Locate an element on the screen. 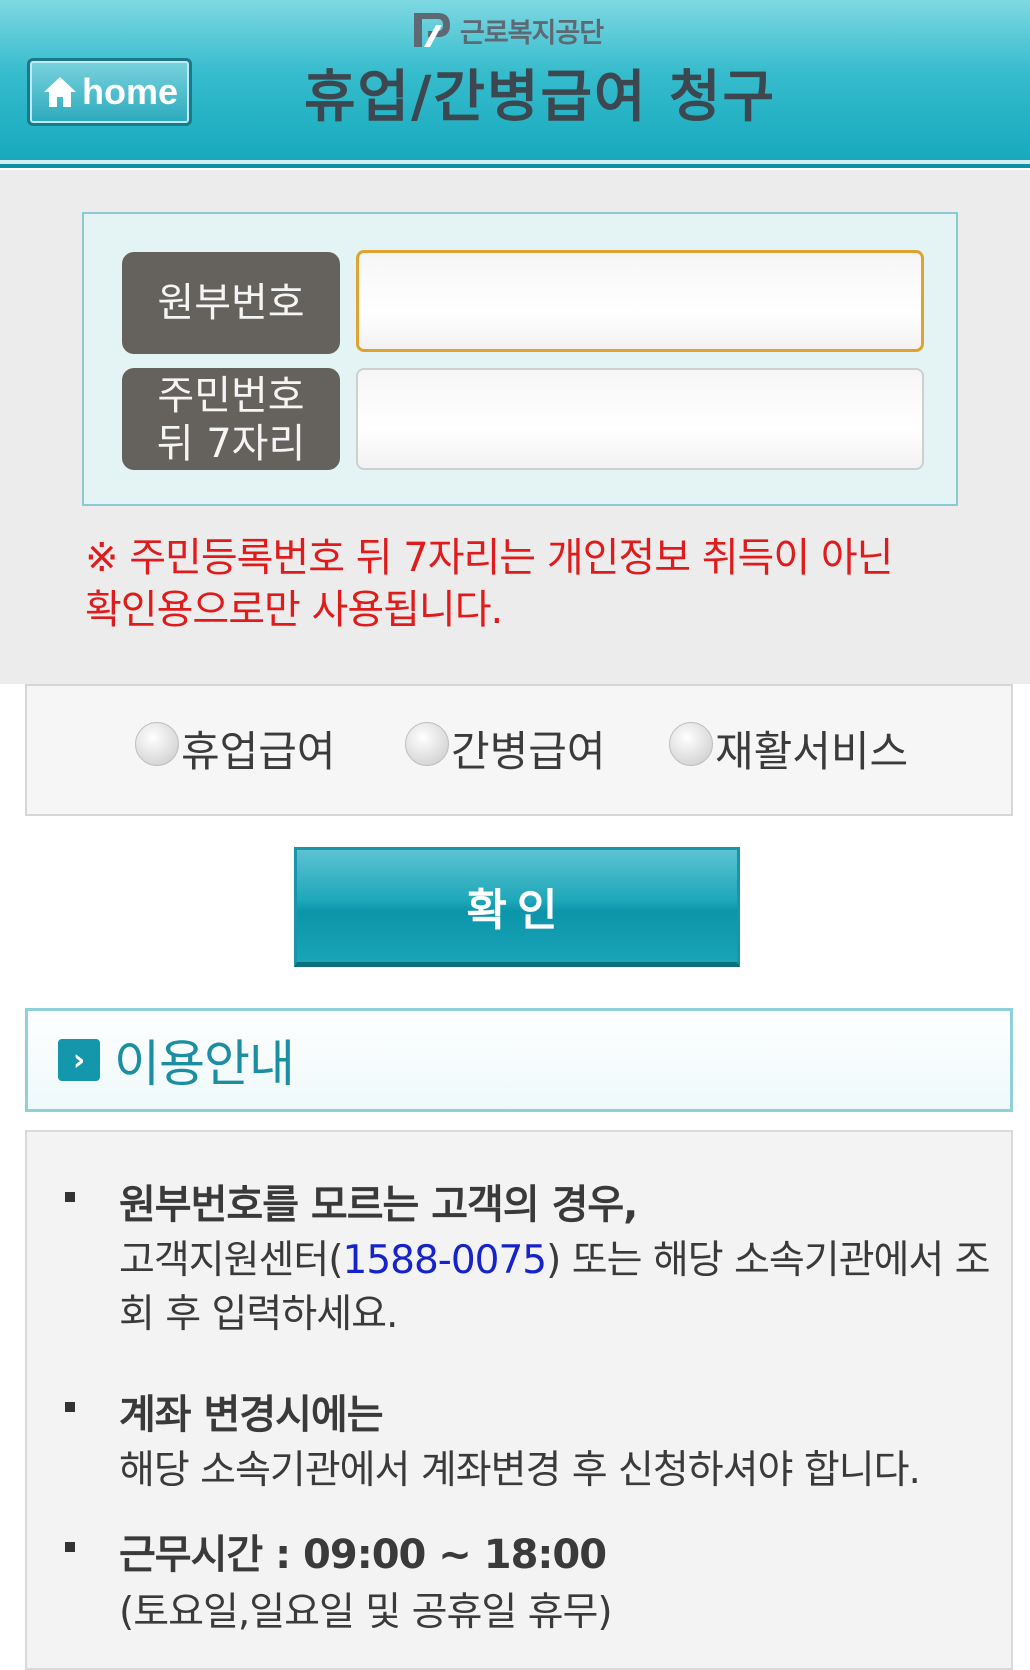 The image size is (1030, 1670). radio-care-benefit: 간병급여 is located at coordinates (505, 748).